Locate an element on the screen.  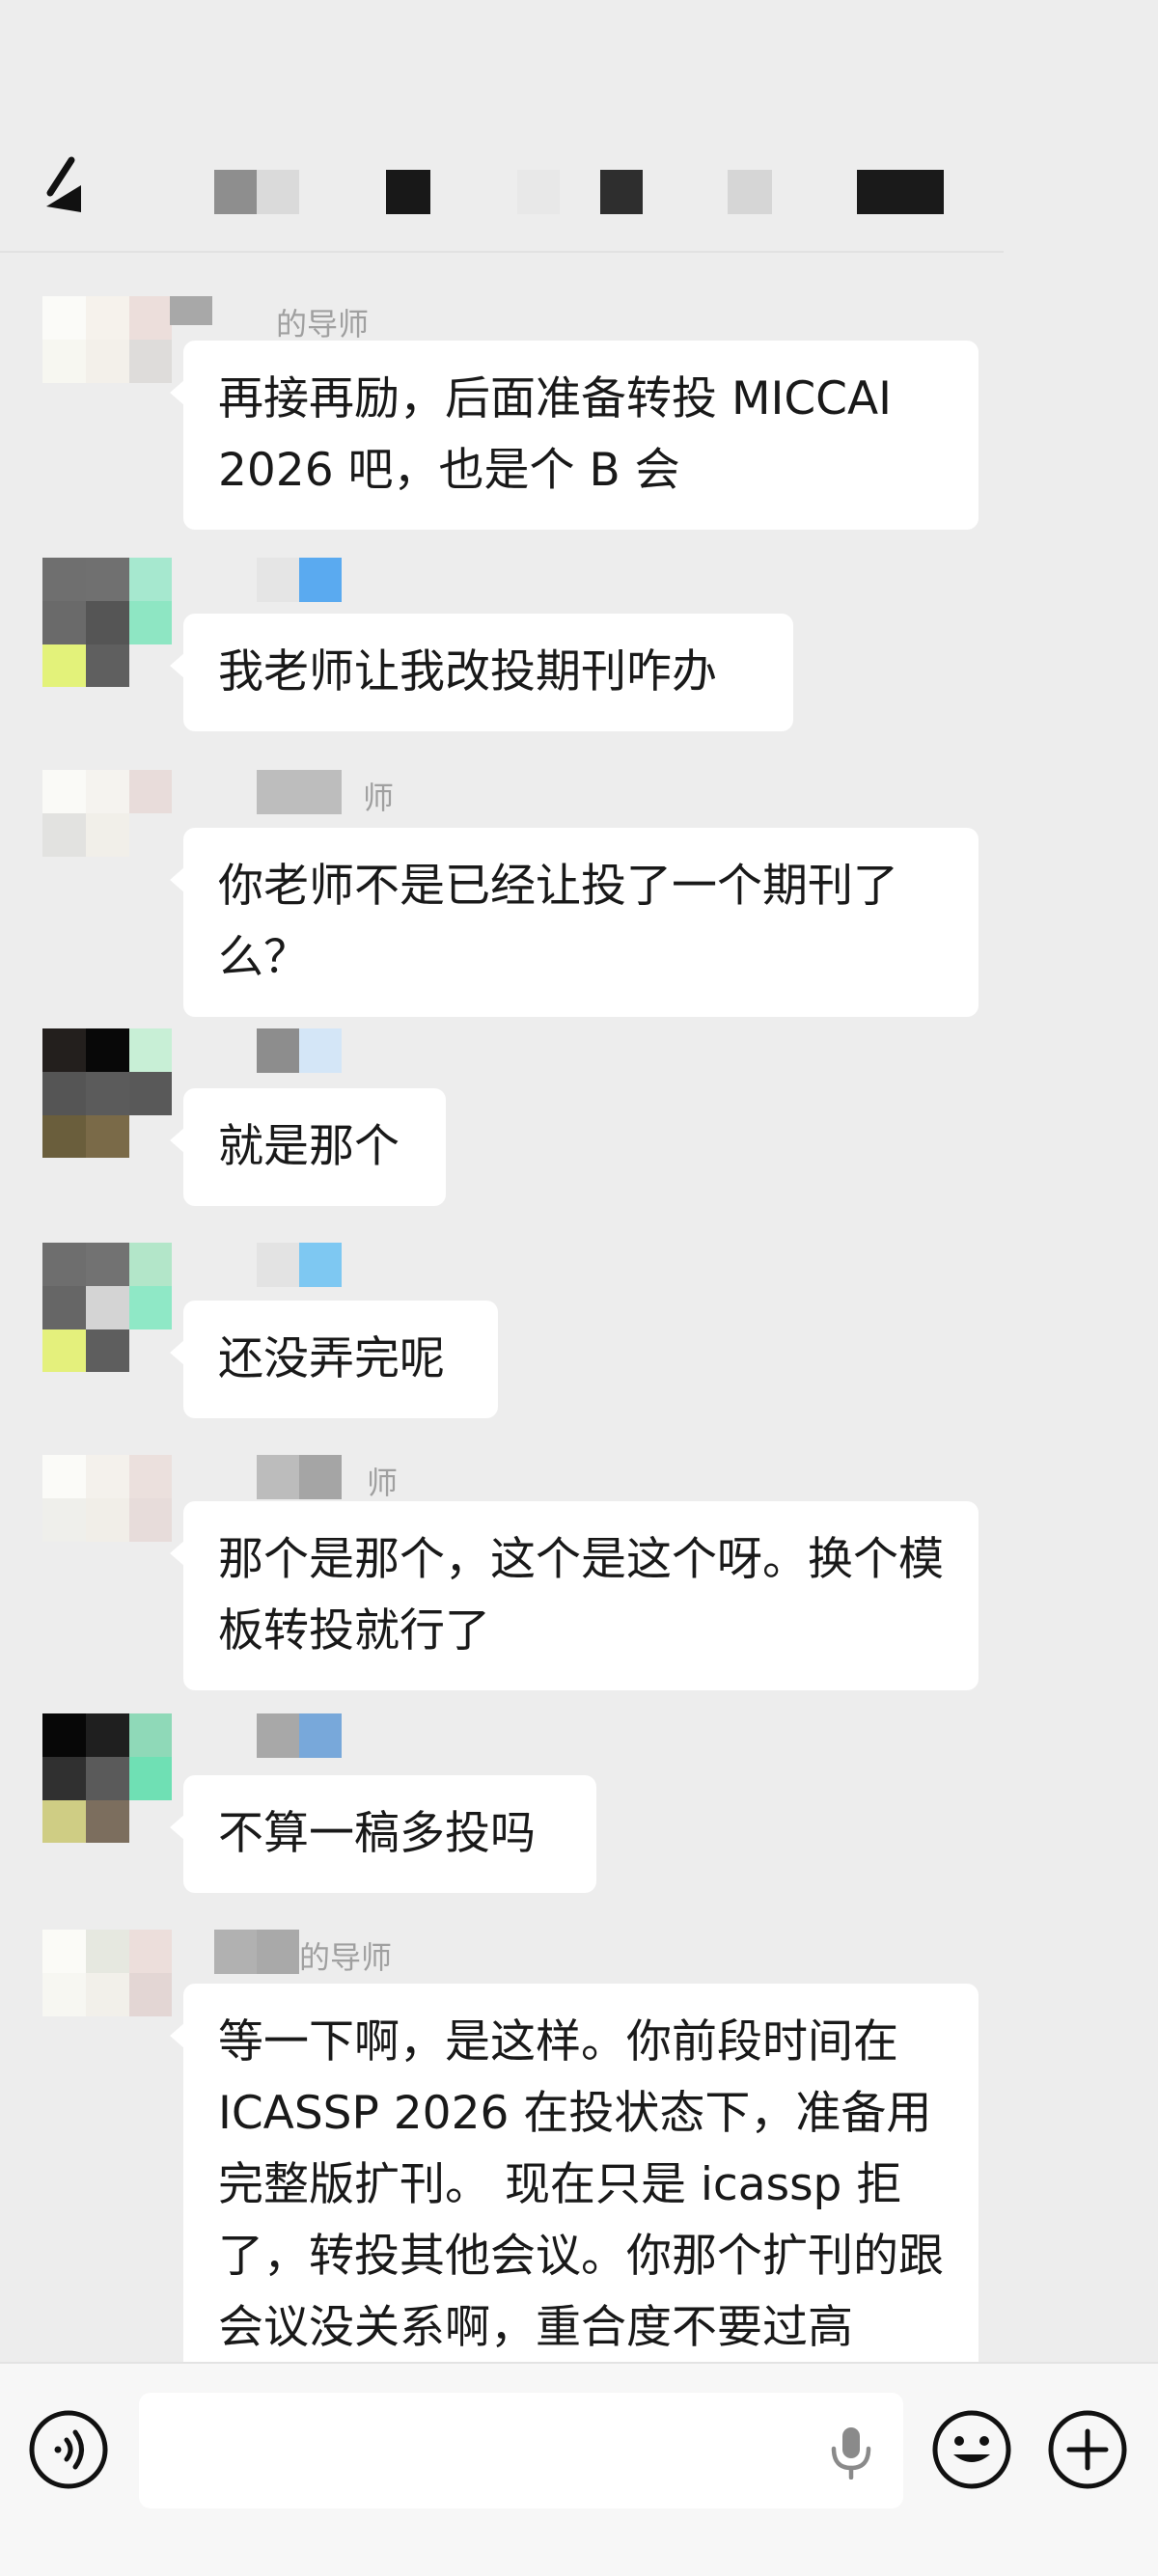
add-button is located at coordinates (1087, 2450).